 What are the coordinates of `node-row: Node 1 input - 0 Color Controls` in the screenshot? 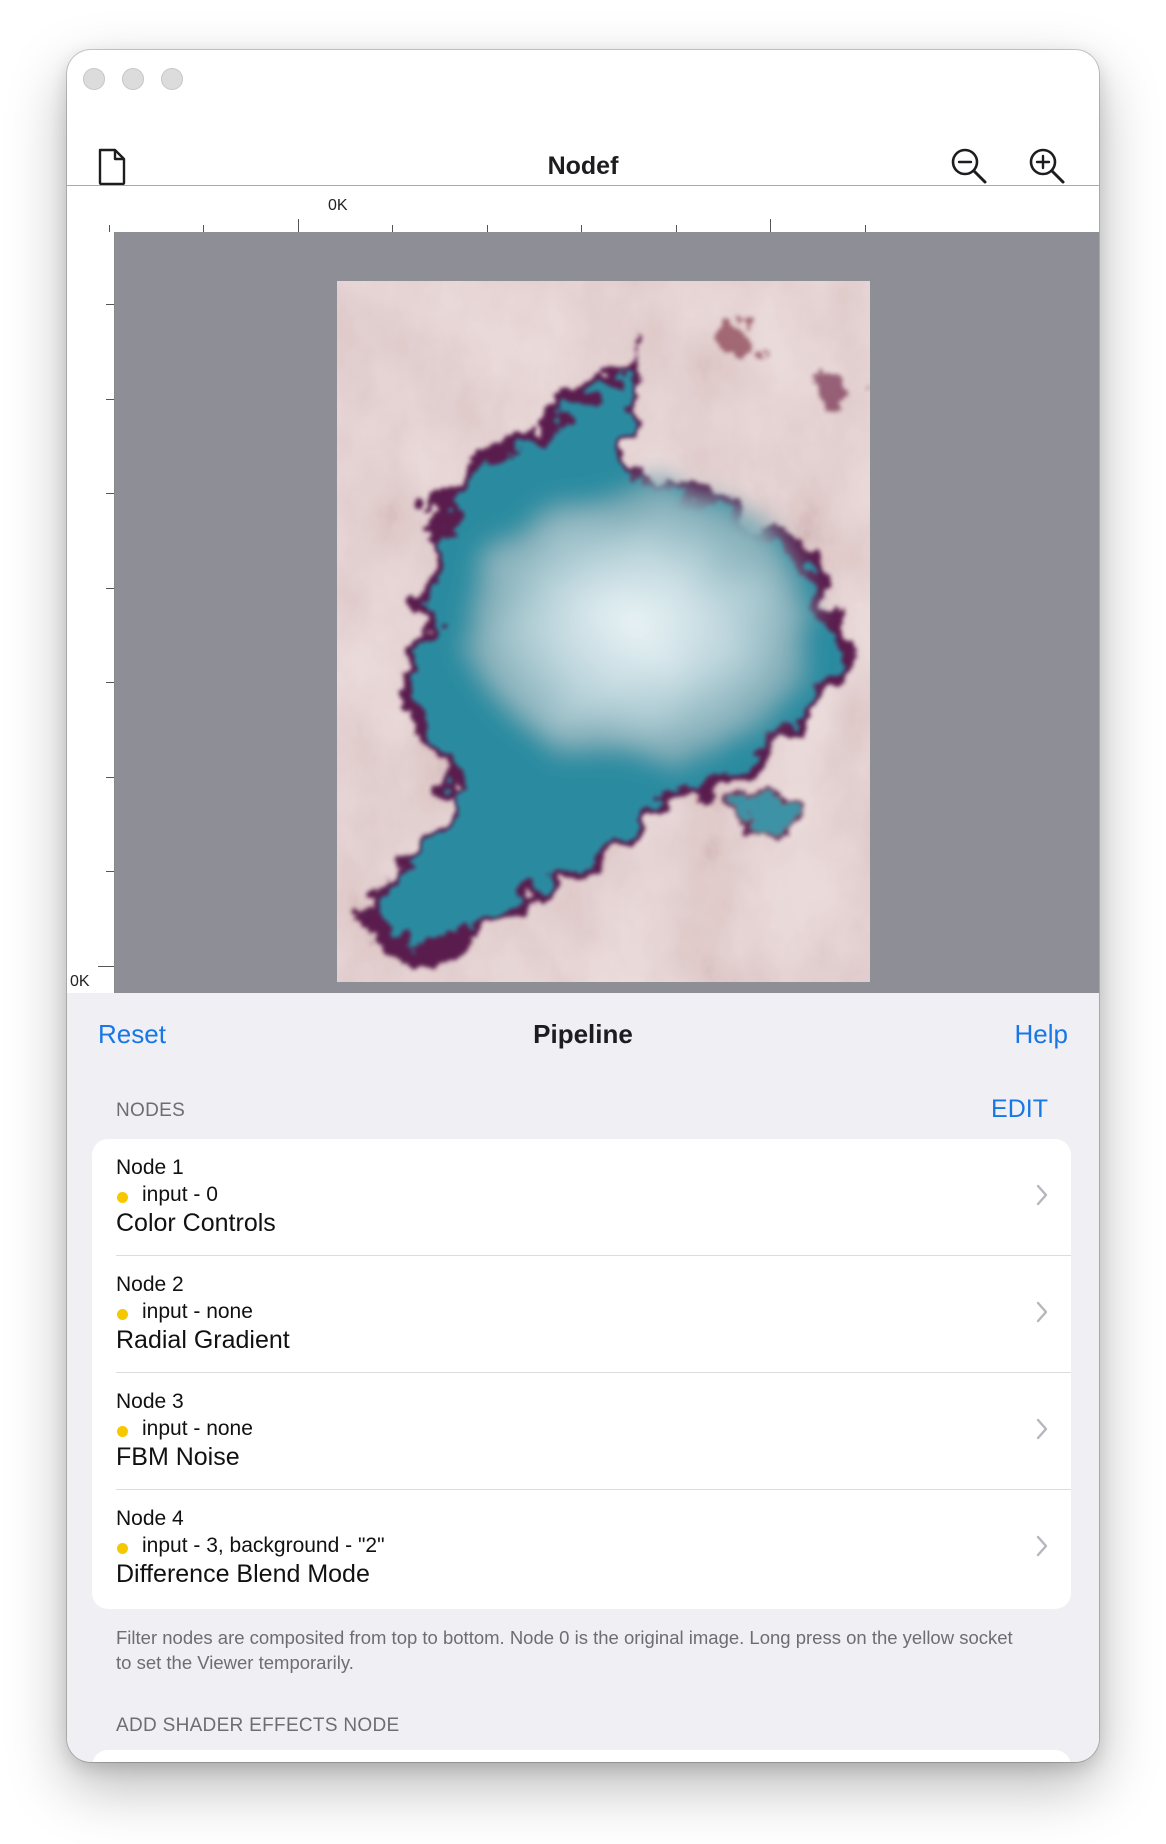 It's located at (581, 1197).